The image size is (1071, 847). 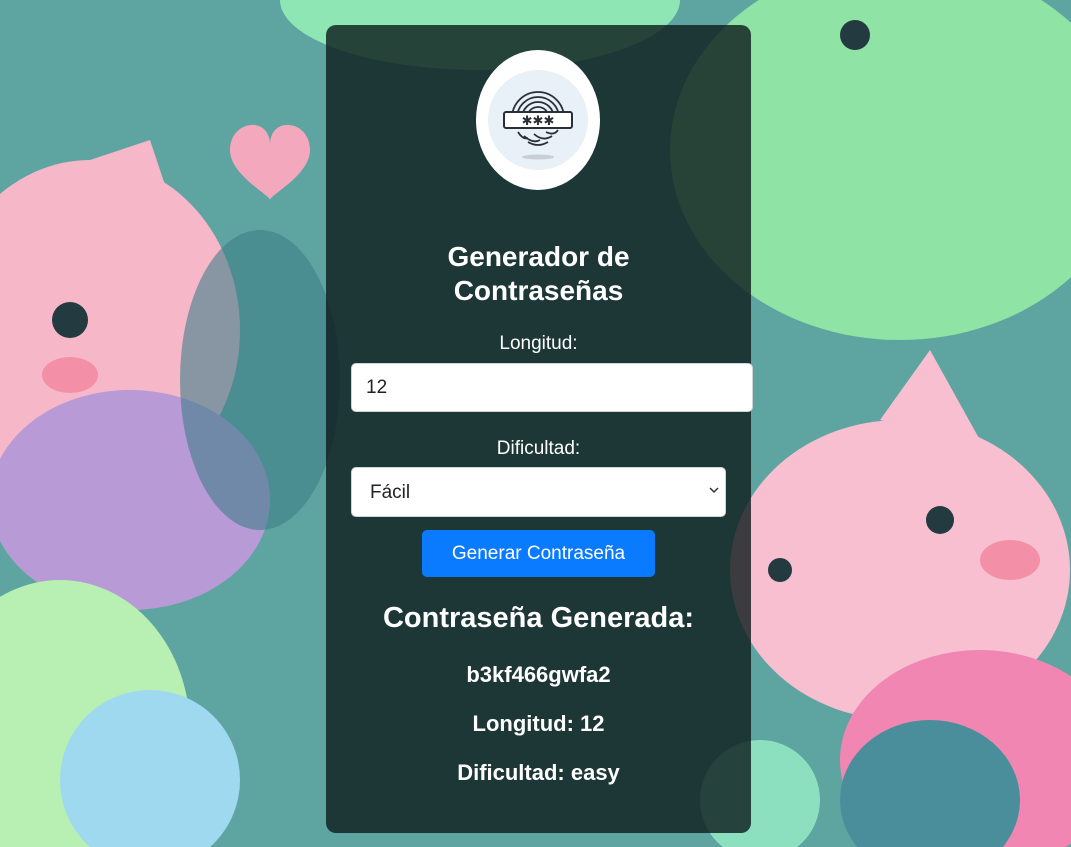 I want to click on difficulty-select: Fácil, so click(x=538, y=492).